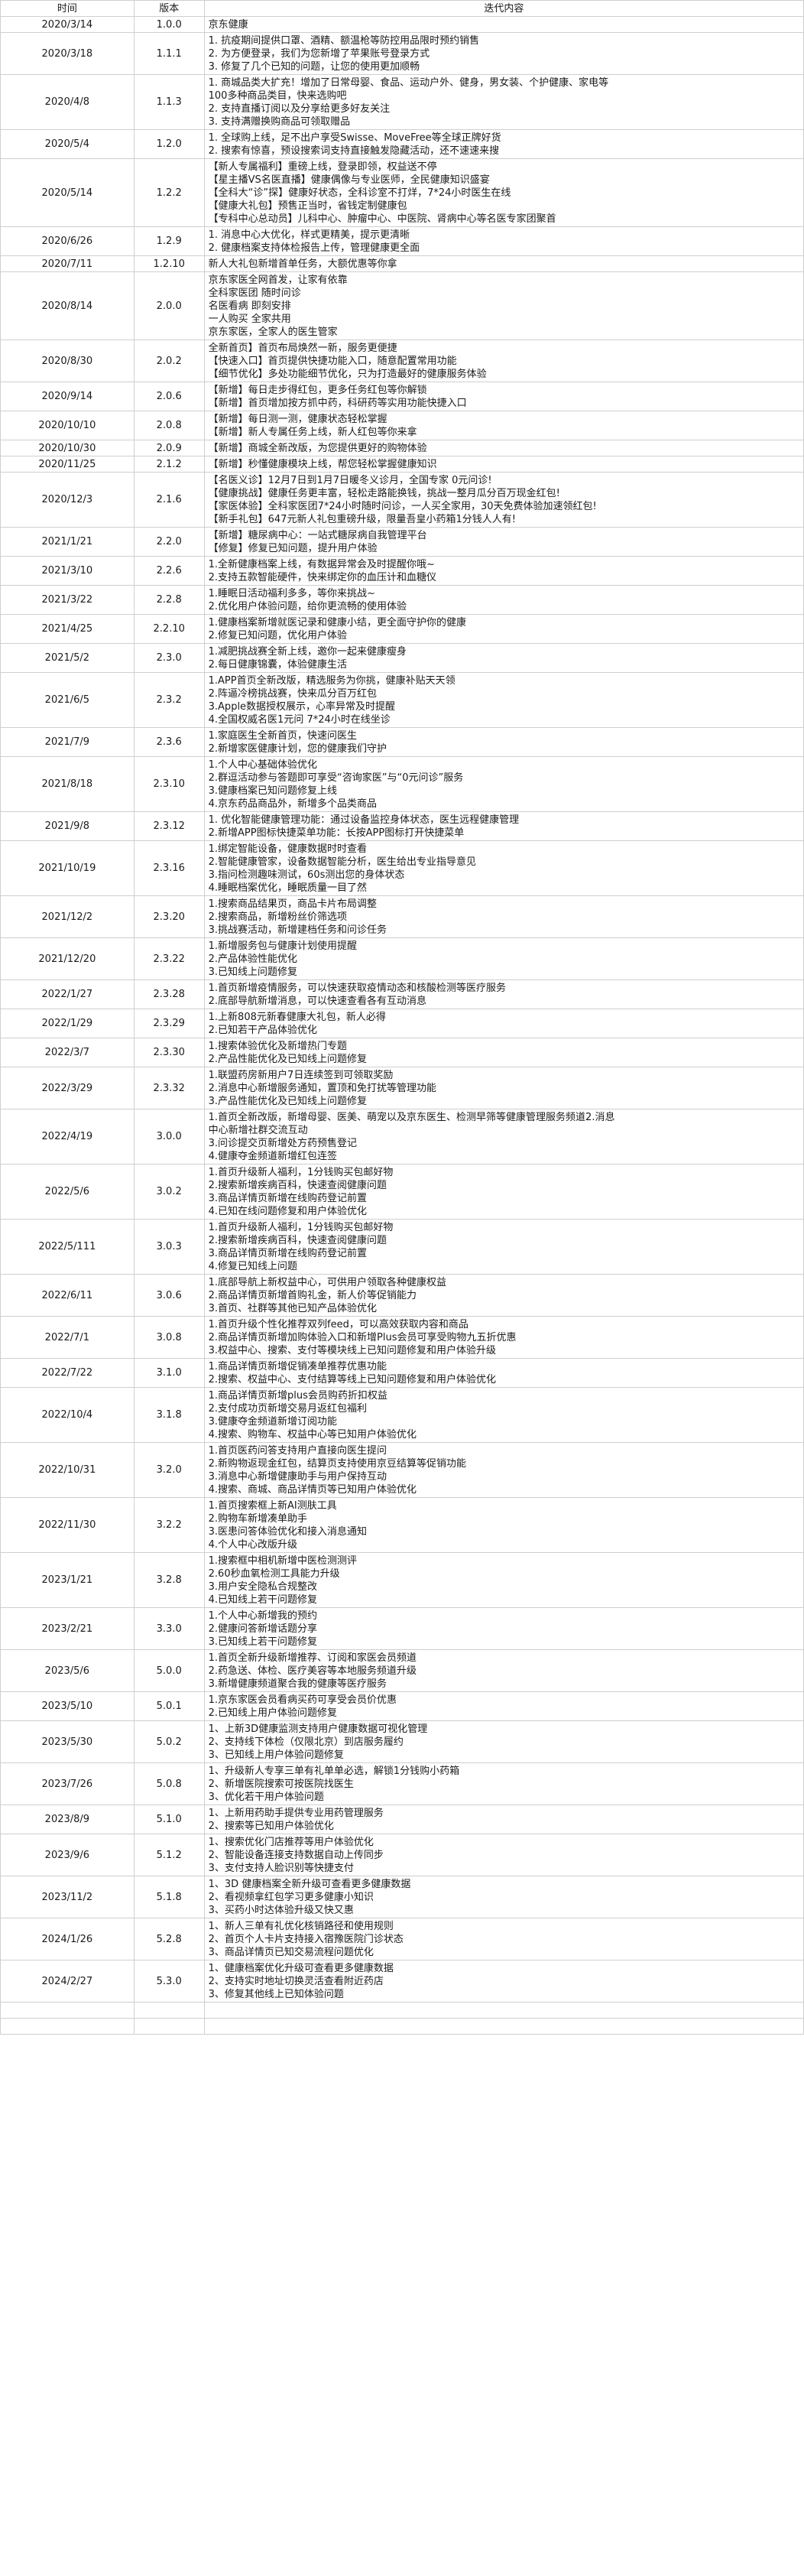 The image size is (804, 2576). What do you see at coordinates (67, 1373) in the screenshot?
I see `date-cell: 2022/7/22` at bounding box center [67, 1373].